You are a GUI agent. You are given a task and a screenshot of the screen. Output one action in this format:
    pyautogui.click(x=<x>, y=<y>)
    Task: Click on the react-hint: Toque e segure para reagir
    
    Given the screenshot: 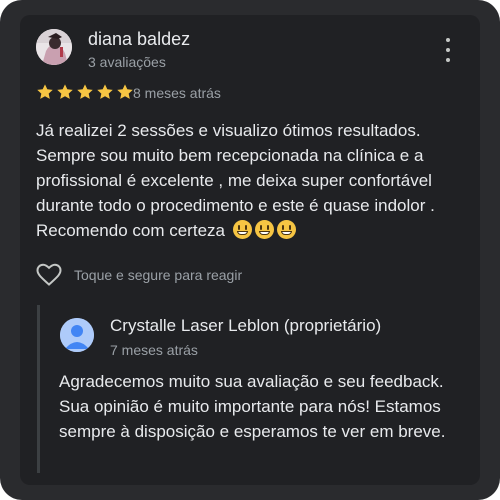 What is the action you would take?
    pyautogui.click(x=158, y=275)
    